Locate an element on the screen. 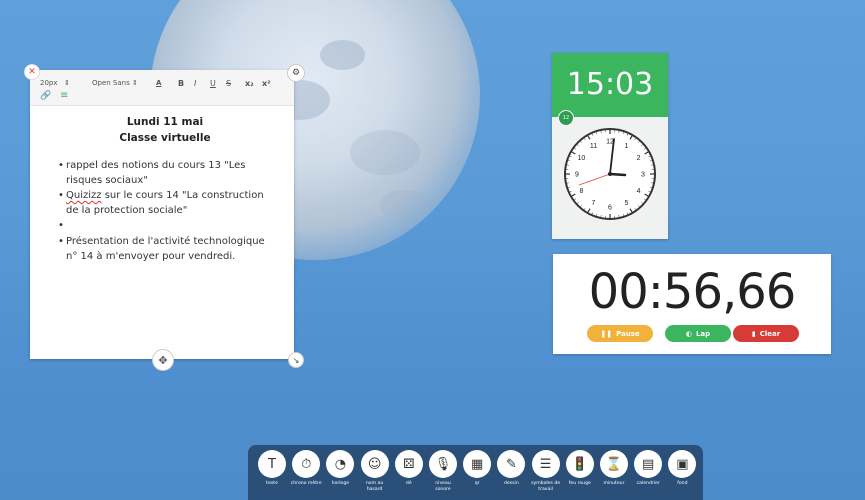 The height and width of the screenshot is (500, 865). clock-number: 4 is located at coordinates (639, 191).